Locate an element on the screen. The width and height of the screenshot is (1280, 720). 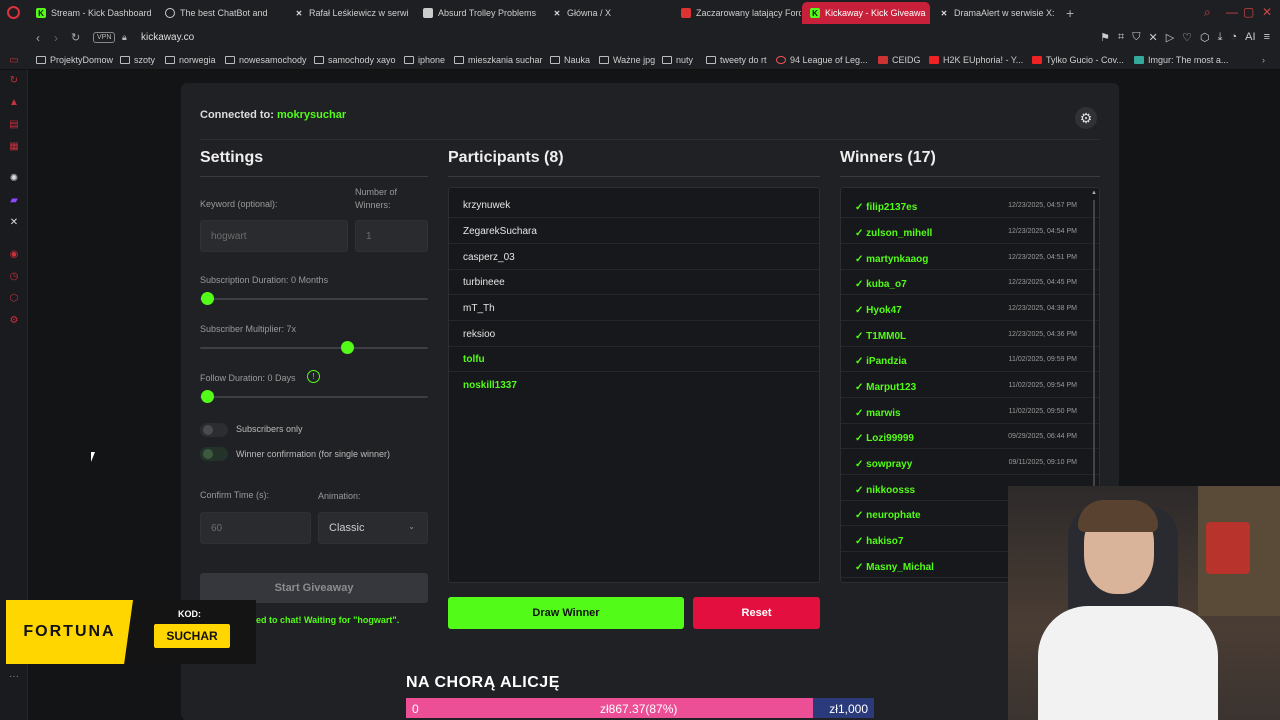
bookmark-icon: ⚑ is located at coordinates (1105, 37).